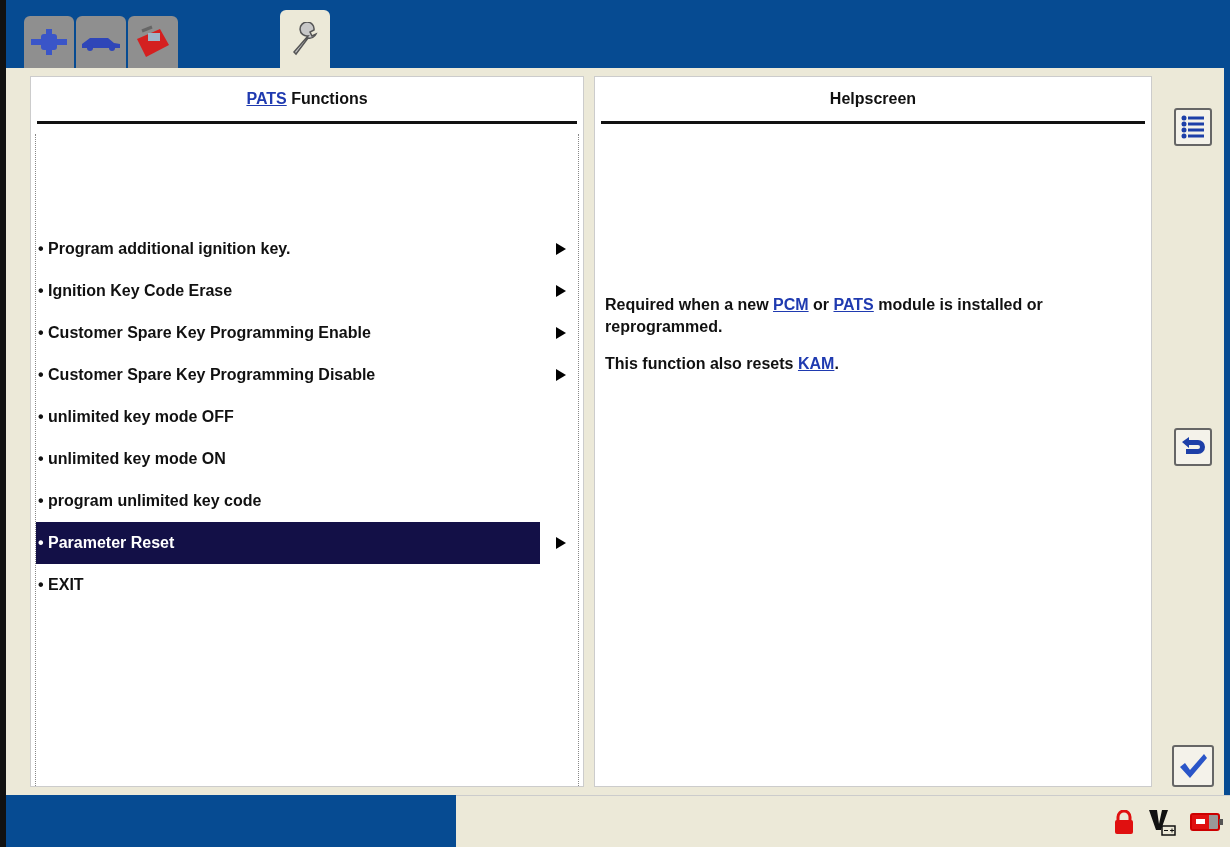  I want to click on help-link: PATS, so click(853, 304).